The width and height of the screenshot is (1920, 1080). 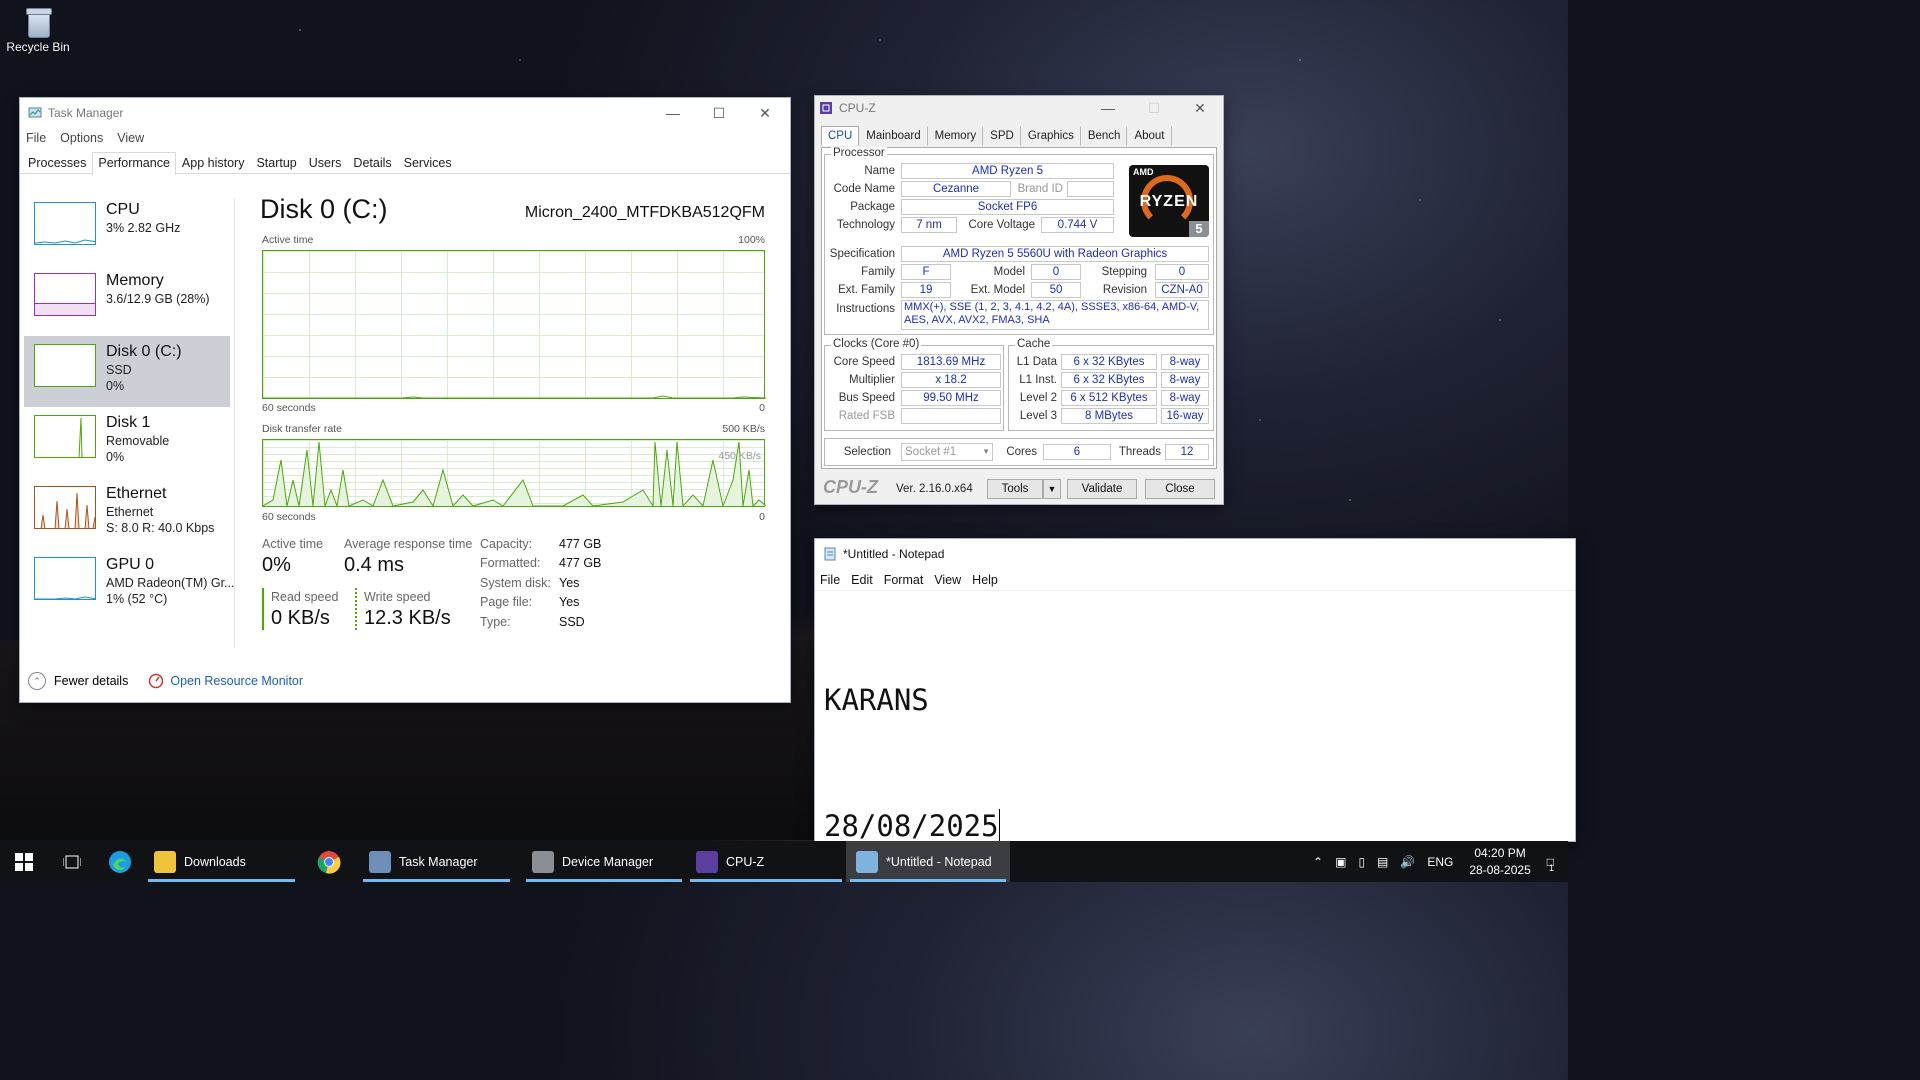 What do you see at coordinates (951, 398) in the screenshot?
I see `bus-speed-value: 99.50 MHz` at bounding box center [951, 398].